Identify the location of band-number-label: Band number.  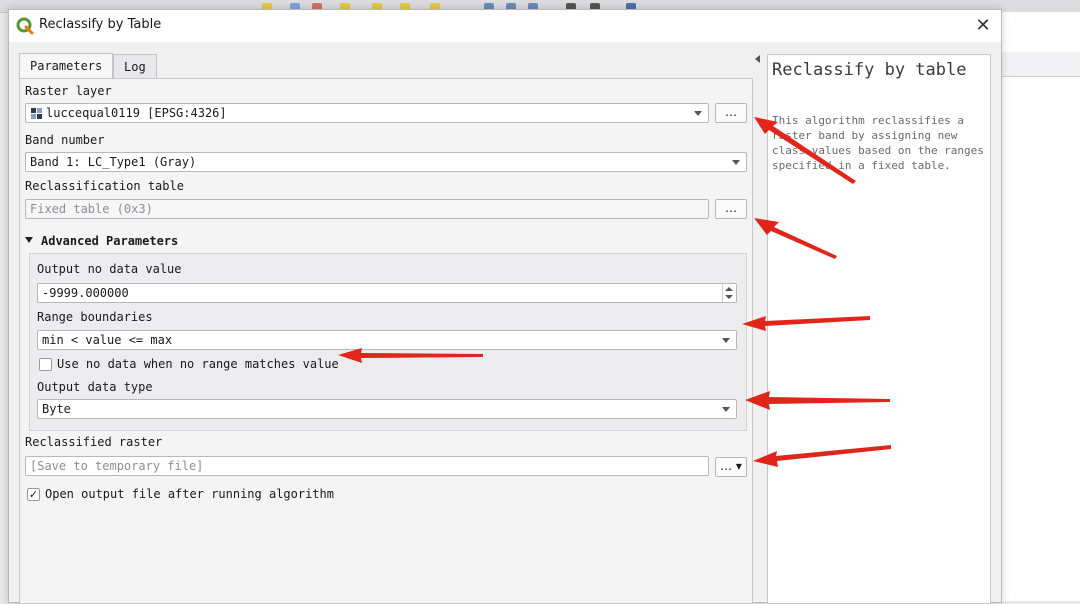
(65, 140).